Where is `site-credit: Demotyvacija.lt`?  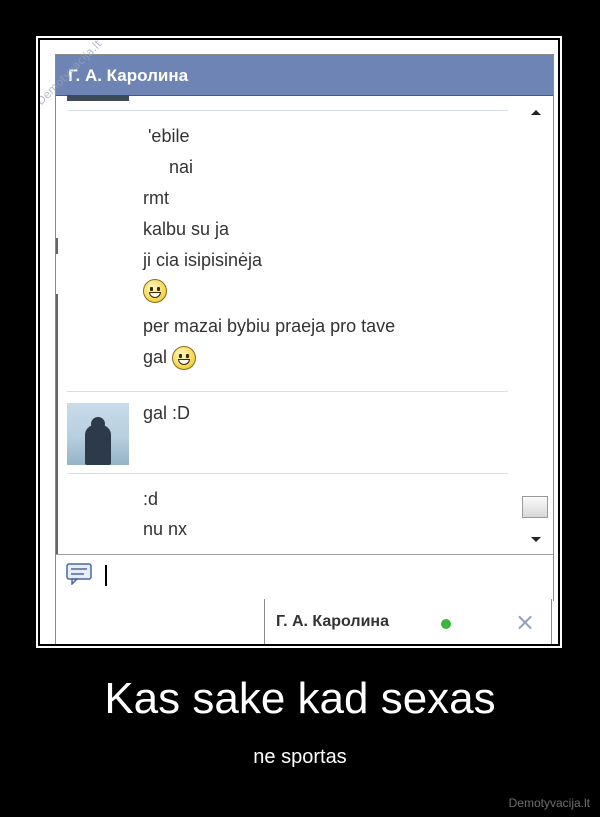
site-credit: Demotyvacija.lt is located at coordinates (549, 803).